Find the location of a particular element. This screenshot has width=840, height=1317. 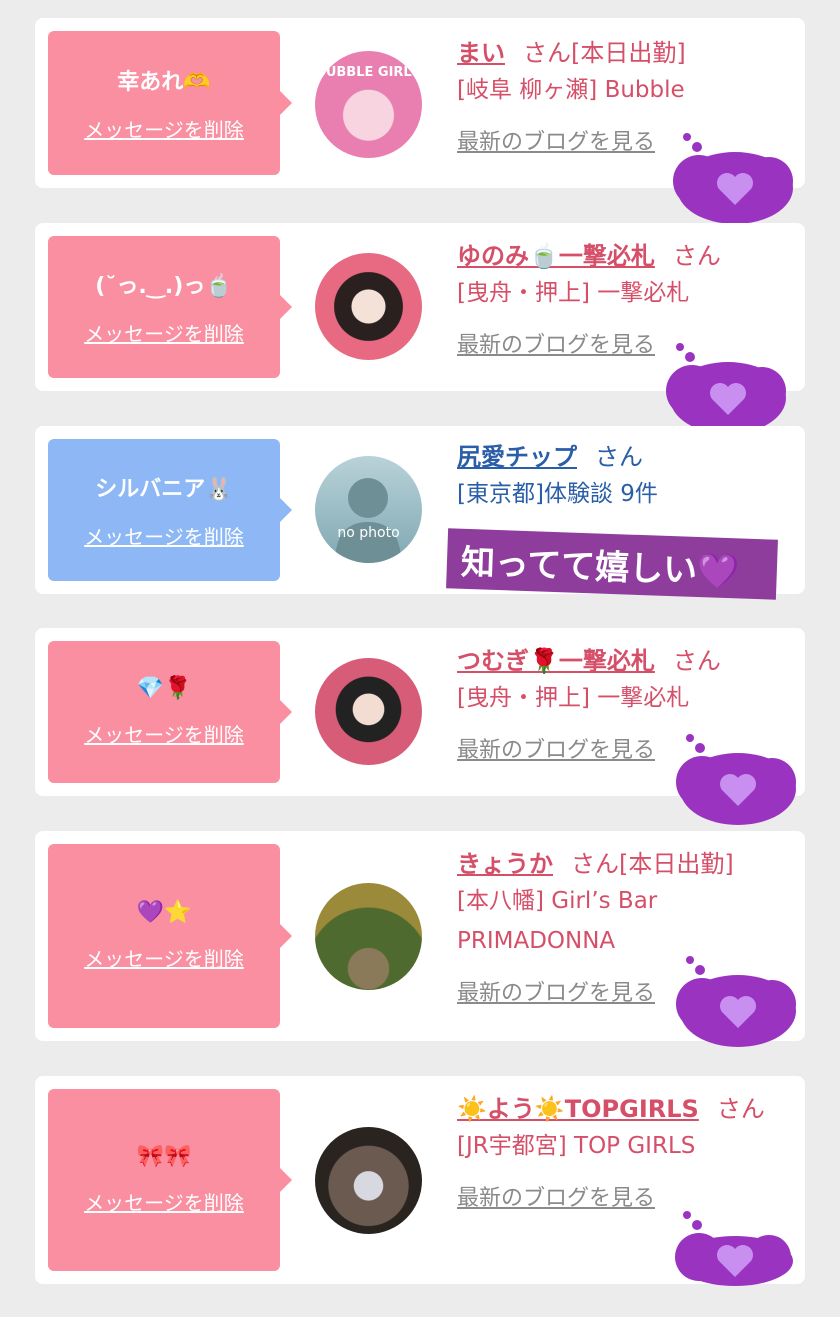

name-line: きょうか さん[本日出勤] is located at coordinates (627, 864).